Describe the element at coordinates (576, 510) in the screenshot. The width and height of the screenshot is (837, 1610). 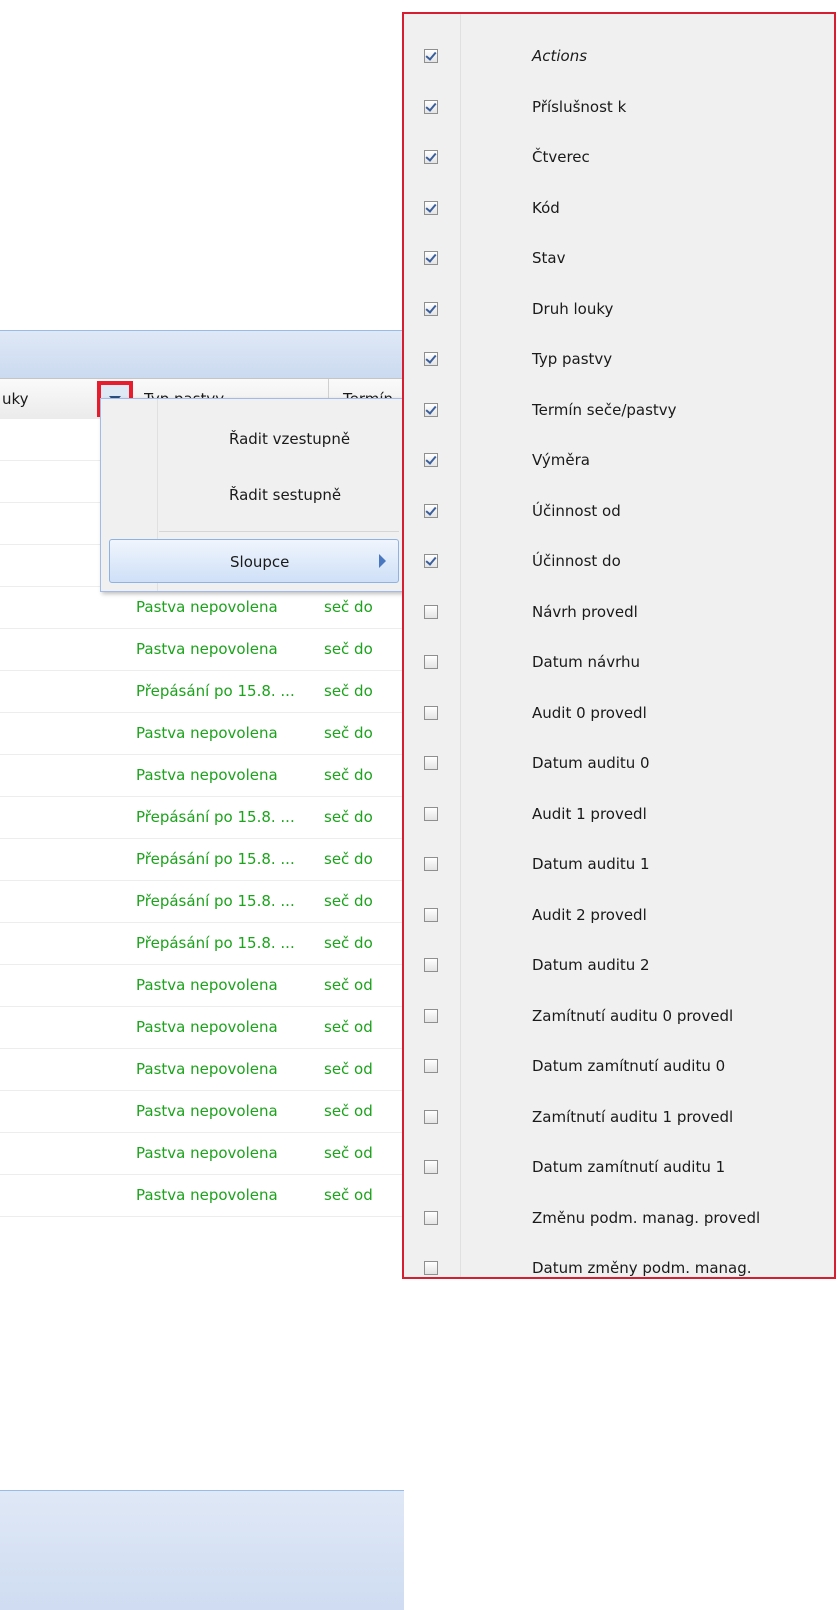
I see `column-toggle-label: Účinnost od` at that location.